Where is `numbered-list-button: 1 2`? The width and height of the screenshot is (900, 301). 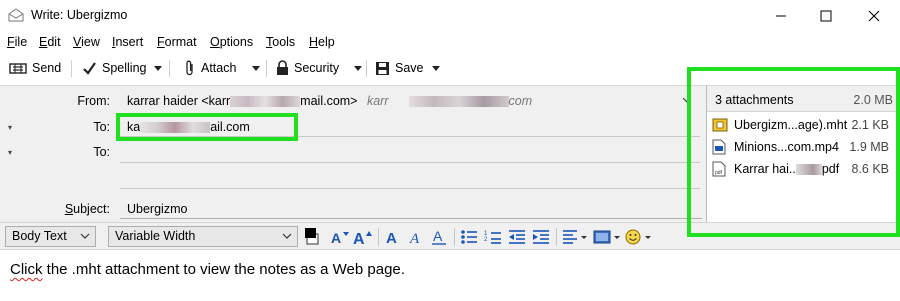
numbered-list-button: 1 2 is located at coordinates (493, 237).